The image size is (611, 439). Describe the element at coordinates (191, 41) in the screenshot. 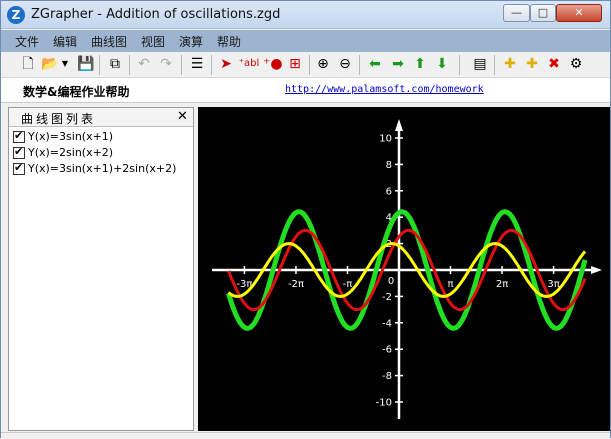

I see `menu-calculus: 演算` at that location.